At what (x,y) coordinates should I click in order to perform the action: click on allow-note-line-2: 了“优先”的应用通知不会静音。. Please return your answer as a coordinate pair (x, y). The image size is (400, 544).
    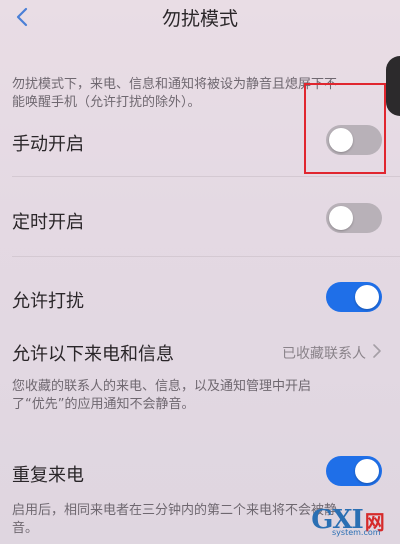
    Looking at the image, I should click on (103, 404).